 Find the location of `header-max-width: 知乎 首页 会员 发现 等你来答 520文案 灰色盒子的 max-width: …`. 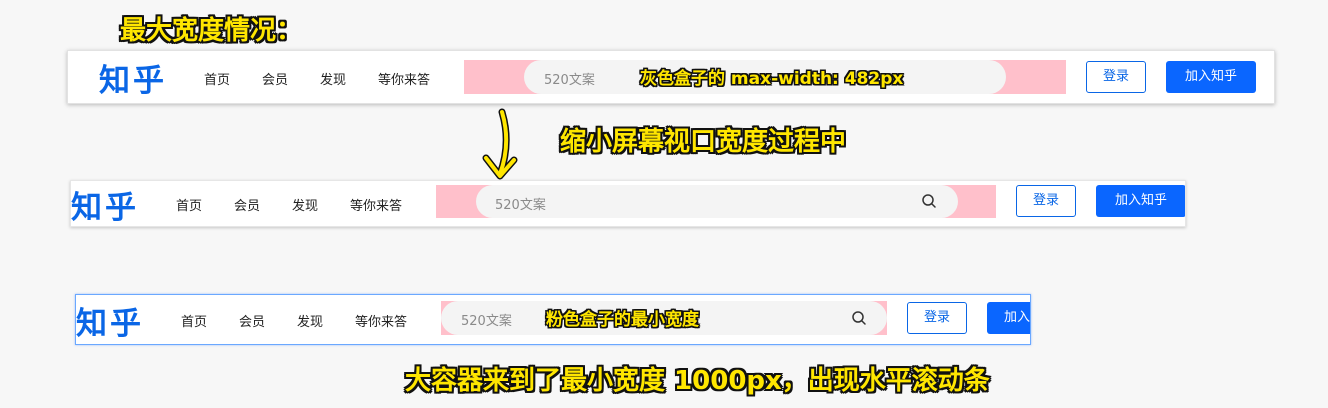

header-max-width: 知乎 首页 会员 发现 等你来答 520文案 灰色盒子的 max-width: … is located at coordinates (671, 77).